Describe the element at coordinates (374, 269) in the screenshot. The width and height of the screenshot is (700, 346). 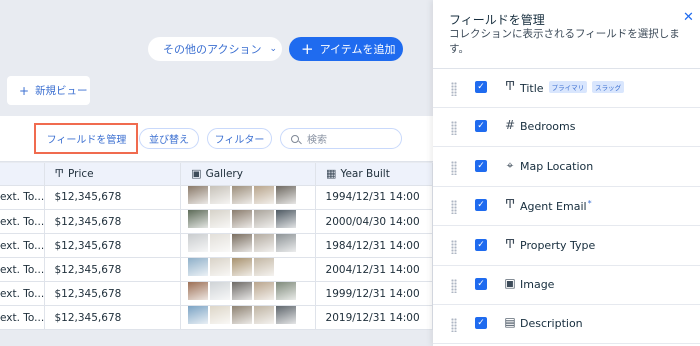
I see `year-built-cell: 2004/12/31 14:00` at that location.